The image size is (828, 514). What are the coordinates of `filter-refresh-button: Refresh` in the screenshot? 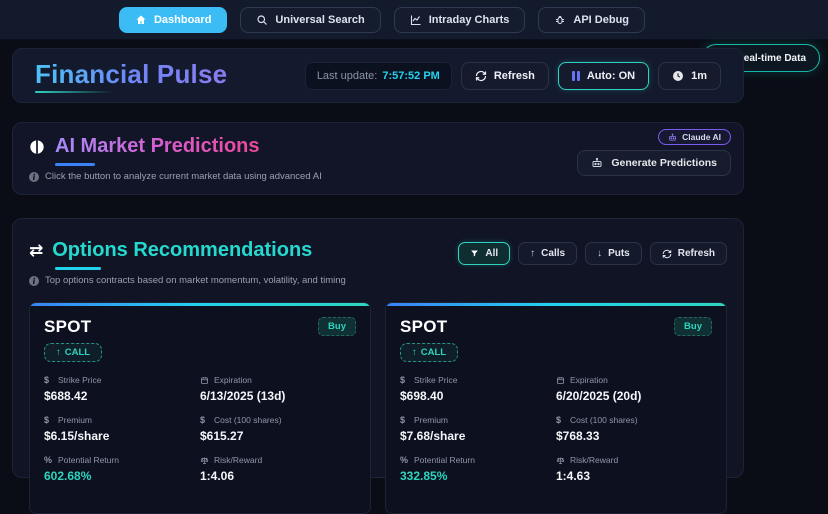 It's located at (688, 253).